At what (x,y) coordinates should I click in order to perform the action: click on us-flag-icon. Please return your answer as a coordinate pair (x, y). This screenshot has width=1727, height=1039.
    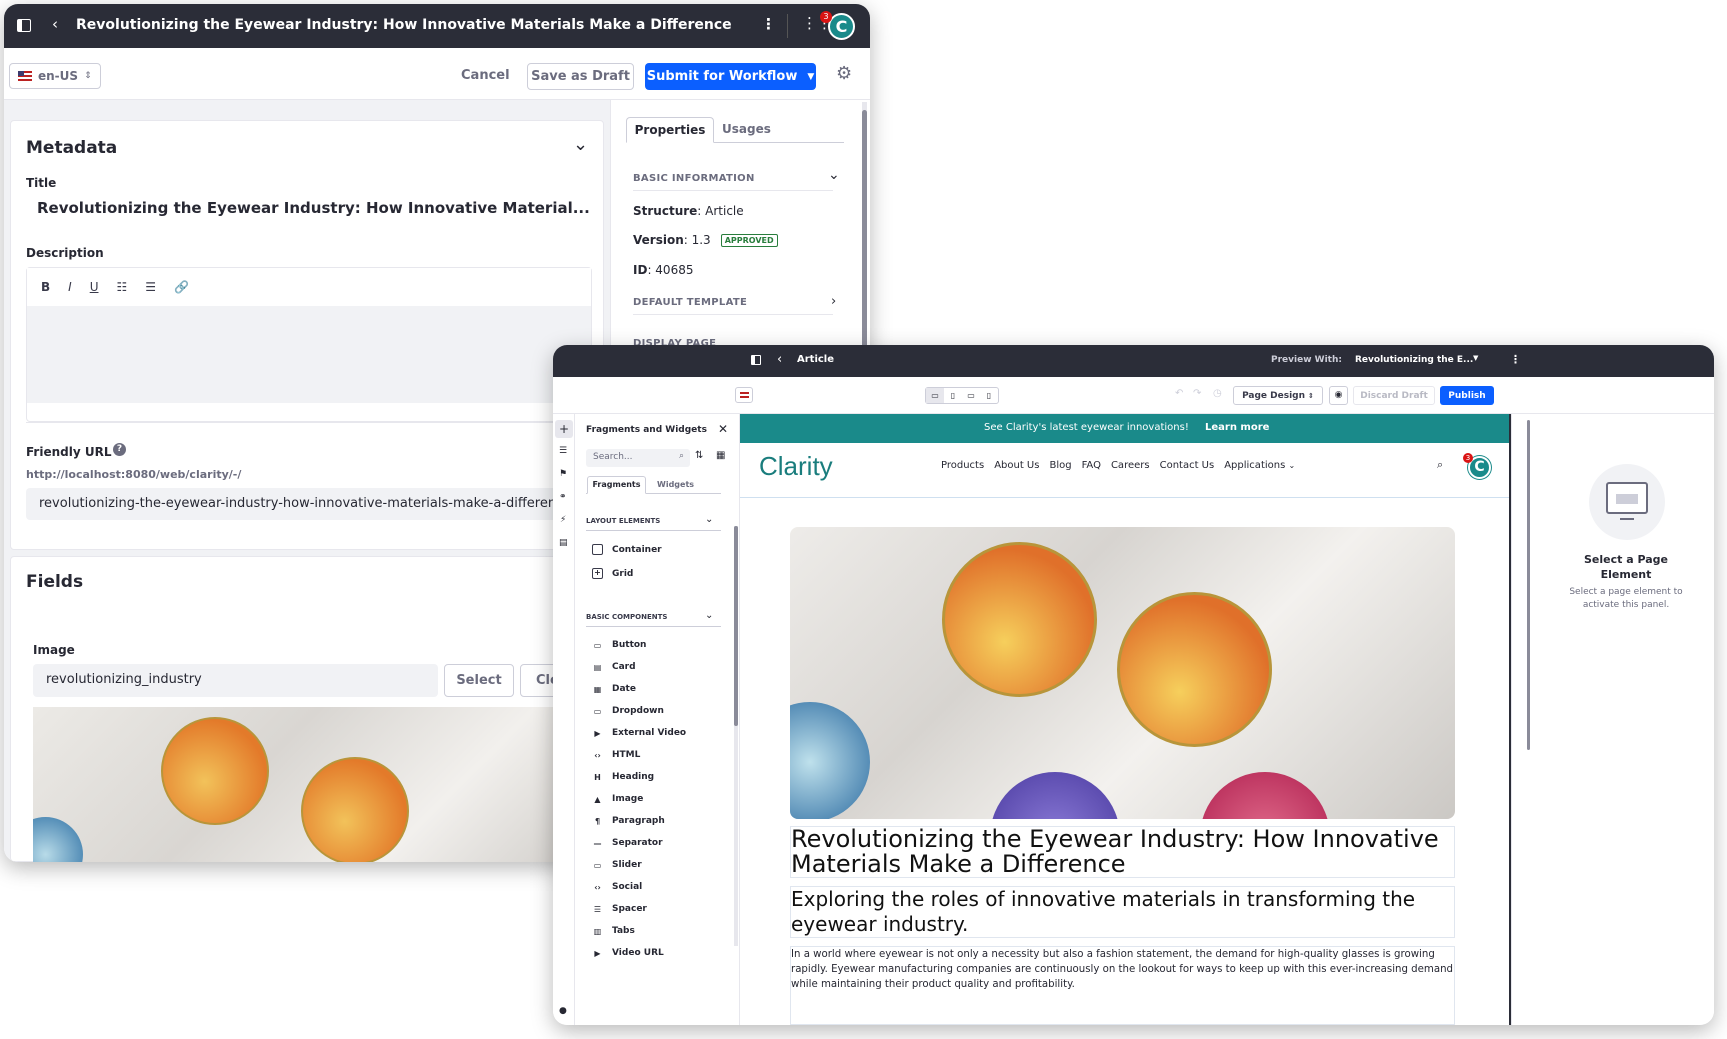
    Looking at the image, I should click on (25, 76).